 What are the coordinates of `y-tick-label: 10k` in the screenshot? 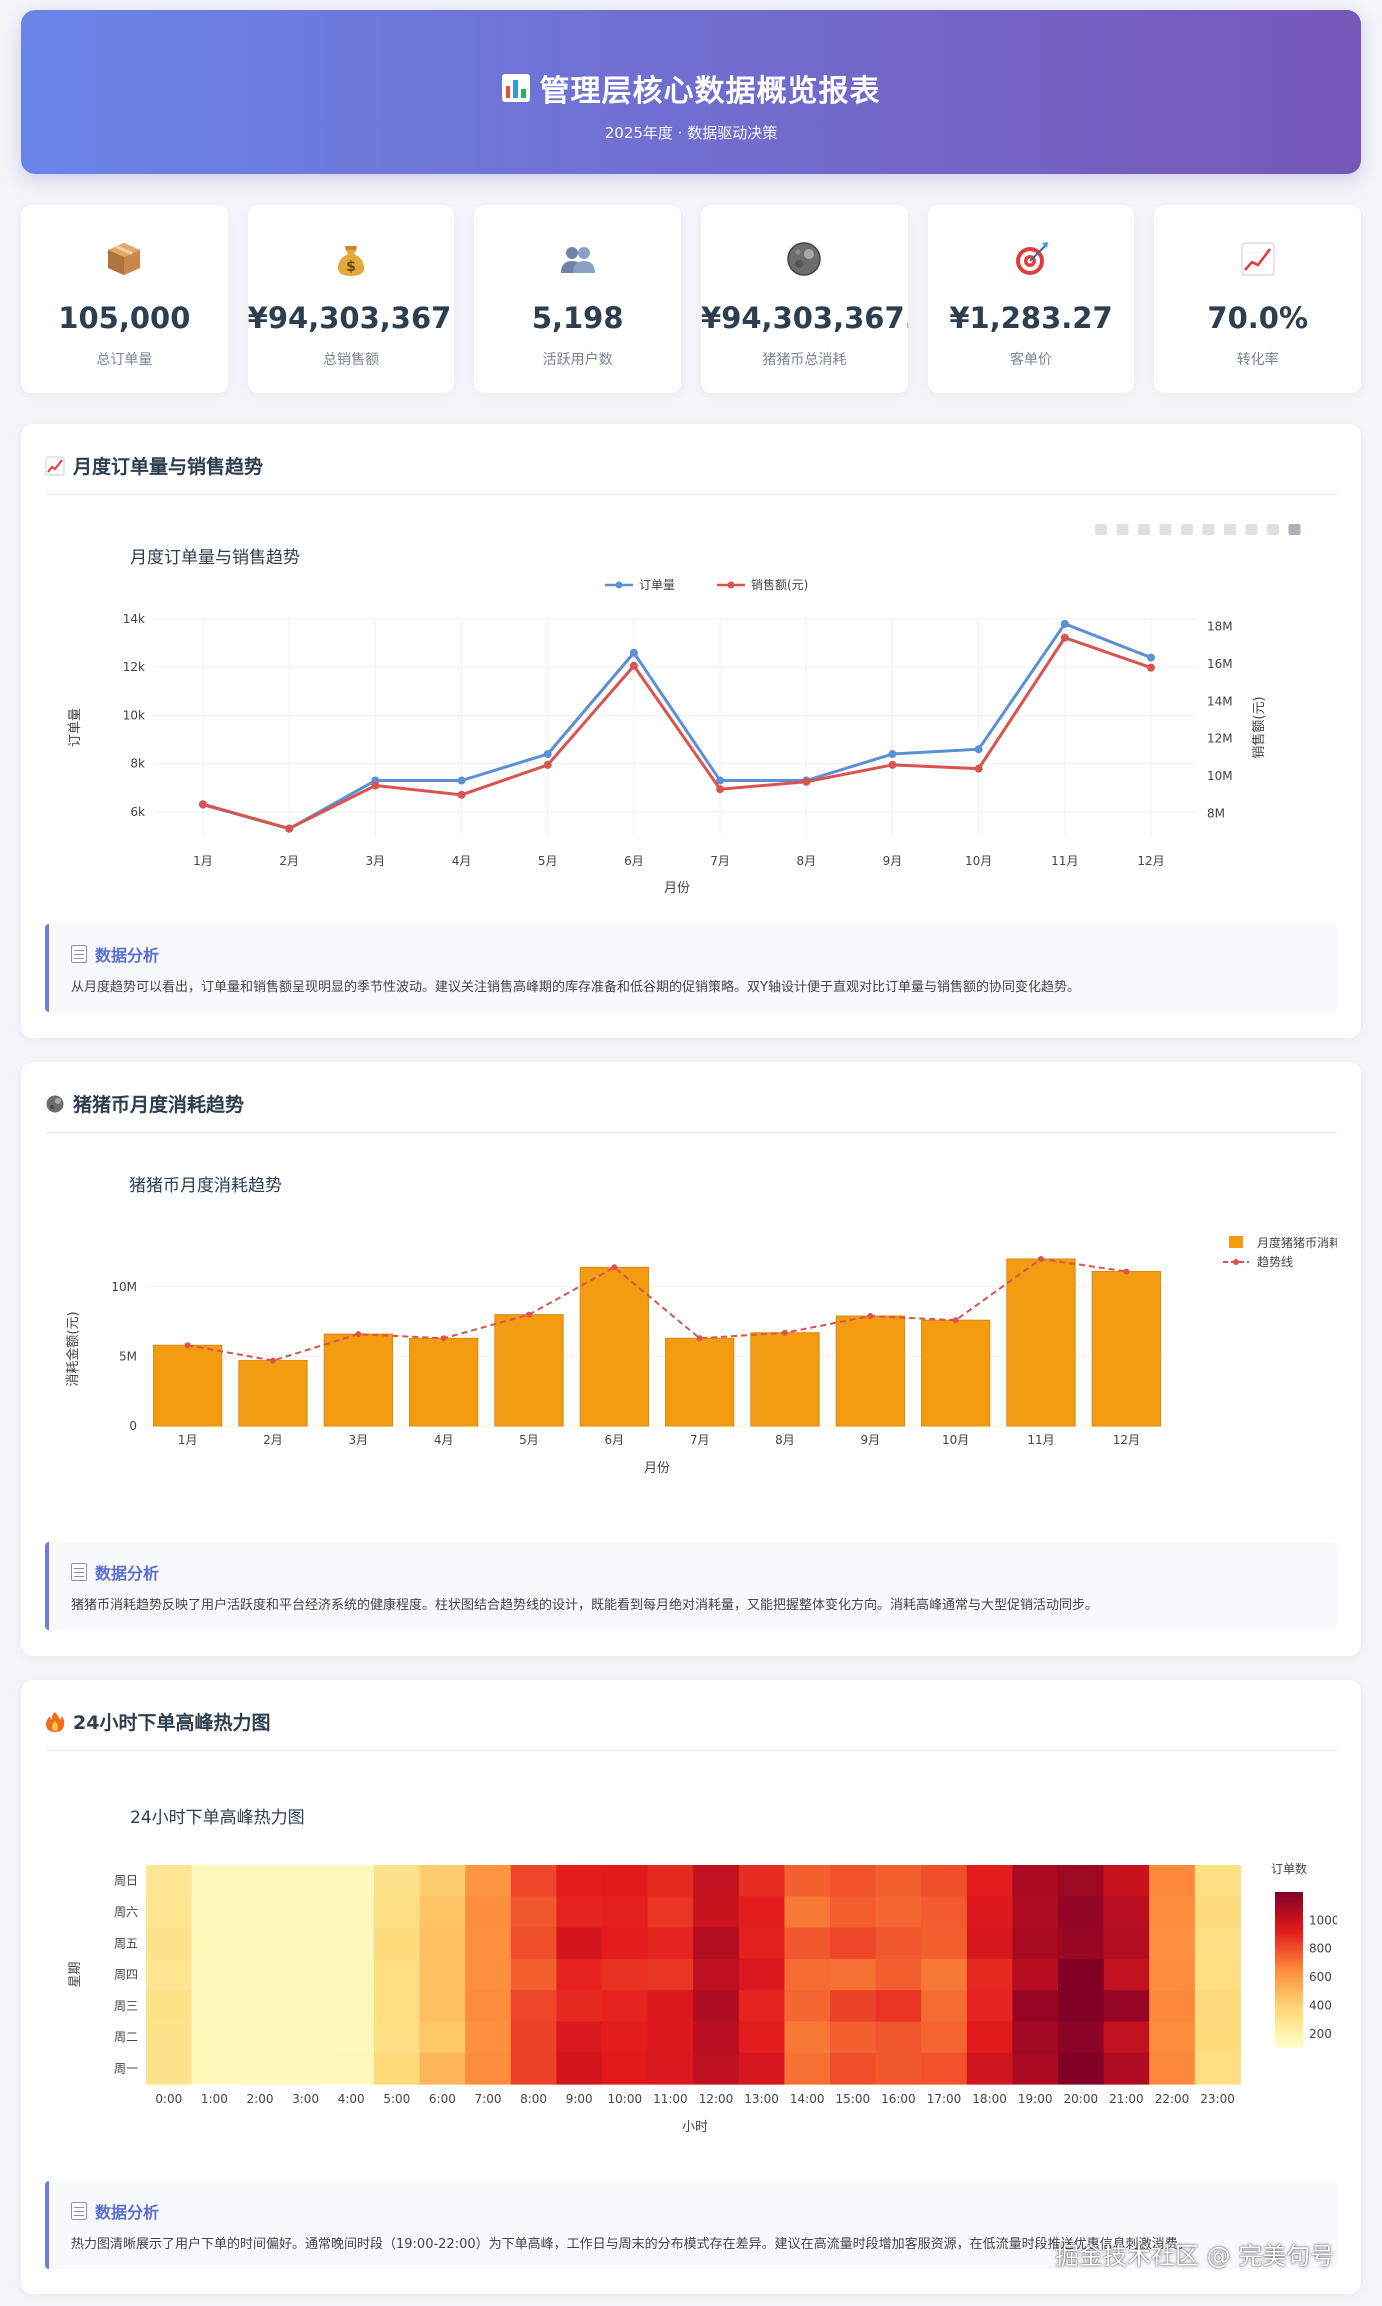 It's located at (134, 715).